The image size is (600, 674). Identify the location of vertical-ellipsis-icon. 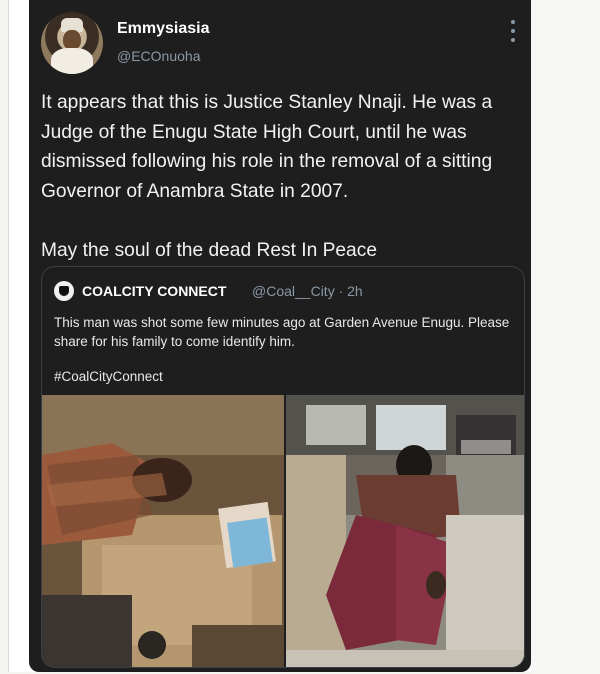
(513, 31).